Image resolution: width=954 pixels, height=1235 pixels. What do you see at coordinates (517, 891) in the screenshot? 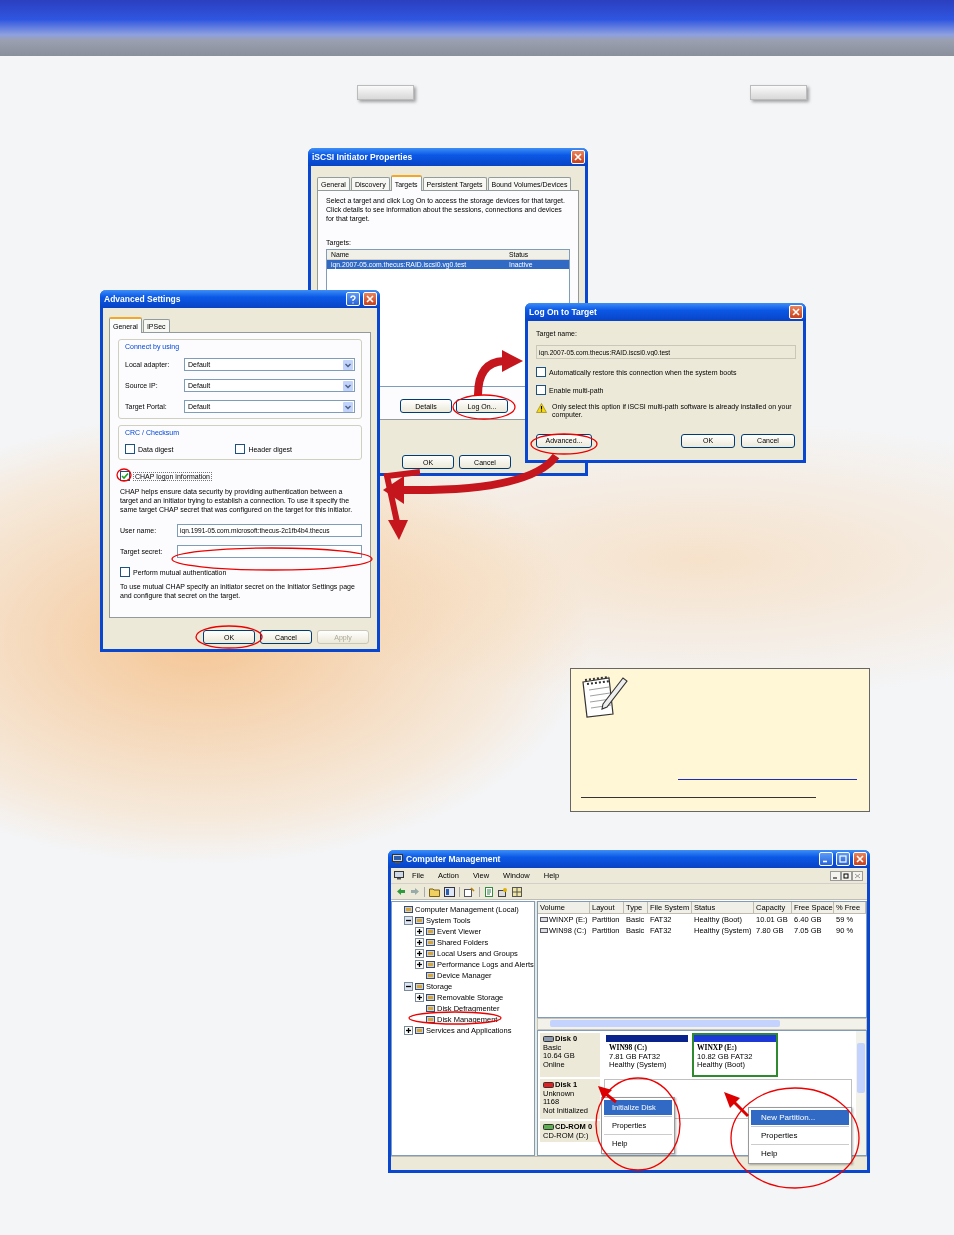
I see `grid-icon` at bounding box center [517, 891].